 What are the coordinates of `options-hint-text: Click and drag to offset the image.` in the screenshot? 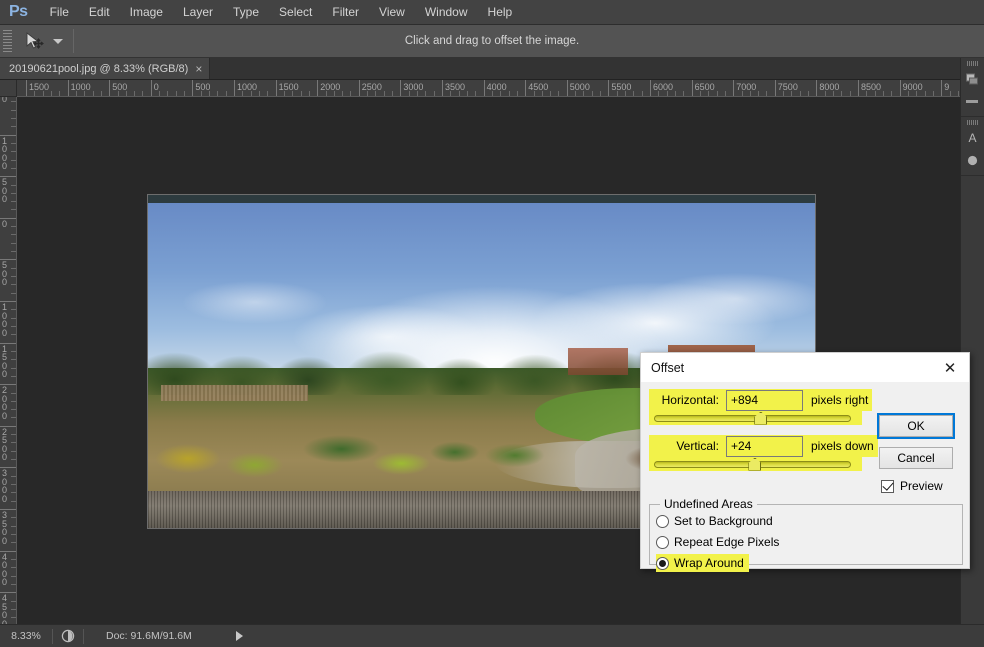 It's located at (492, 41).